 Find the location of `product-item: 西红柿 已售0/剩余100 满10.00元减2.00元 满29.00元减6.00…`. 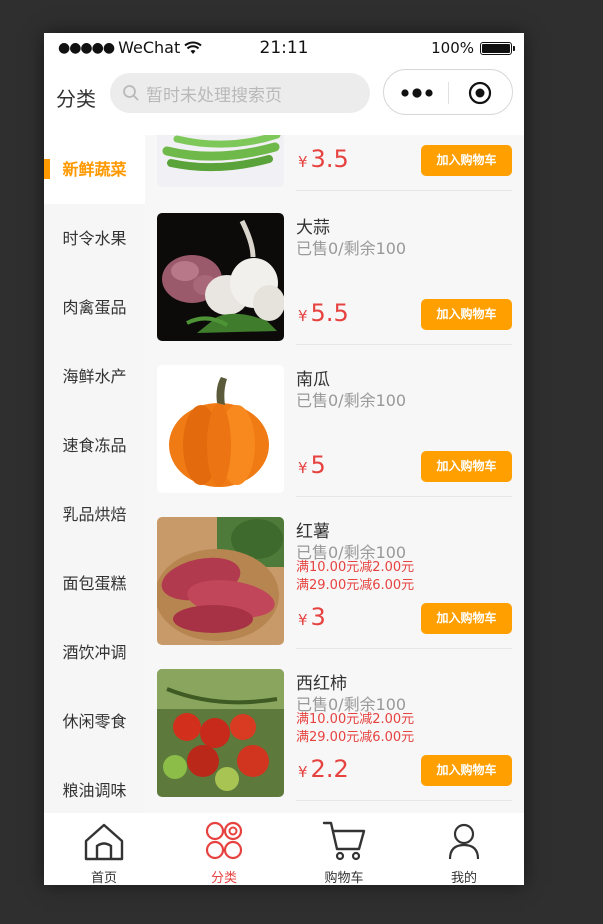

product-item: 西红柿 已售0/剩余100 满10.00元减2.00元 满29.00元减6.00… is located at coordinates (334, 741).